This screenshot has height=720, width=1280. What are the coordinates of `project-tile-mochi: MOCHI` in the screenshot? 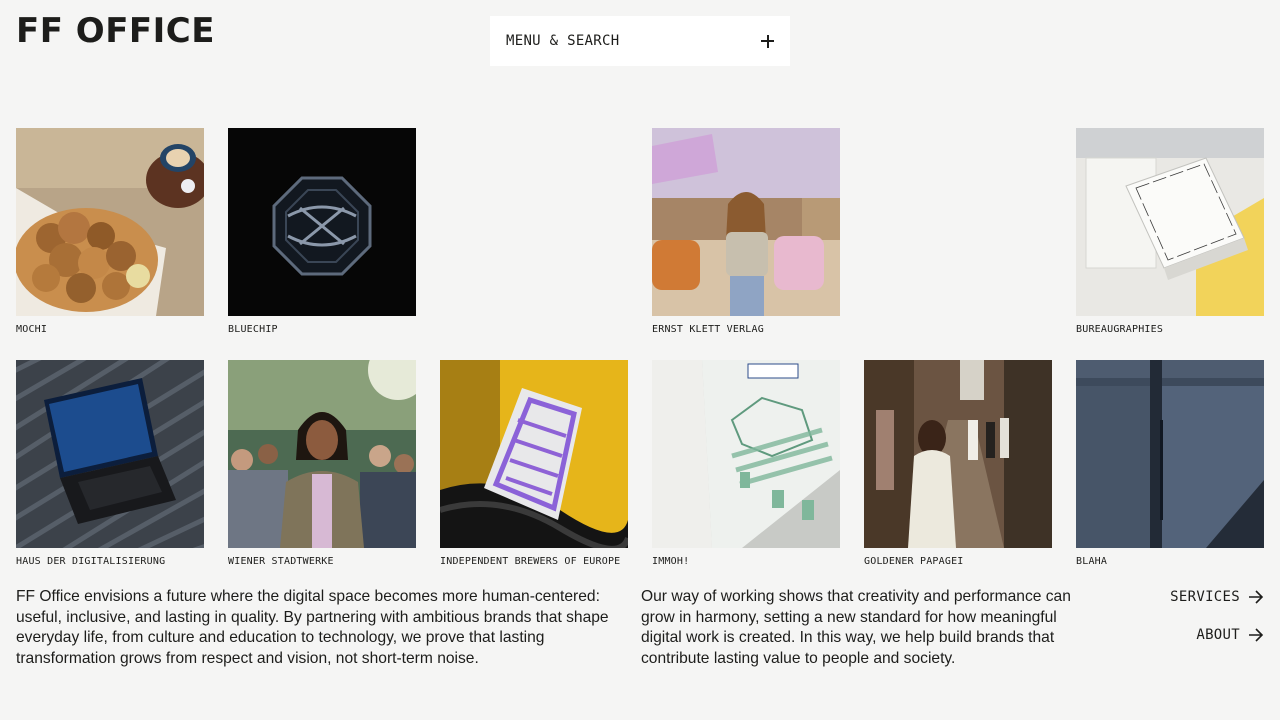 It's located at (110, 232).